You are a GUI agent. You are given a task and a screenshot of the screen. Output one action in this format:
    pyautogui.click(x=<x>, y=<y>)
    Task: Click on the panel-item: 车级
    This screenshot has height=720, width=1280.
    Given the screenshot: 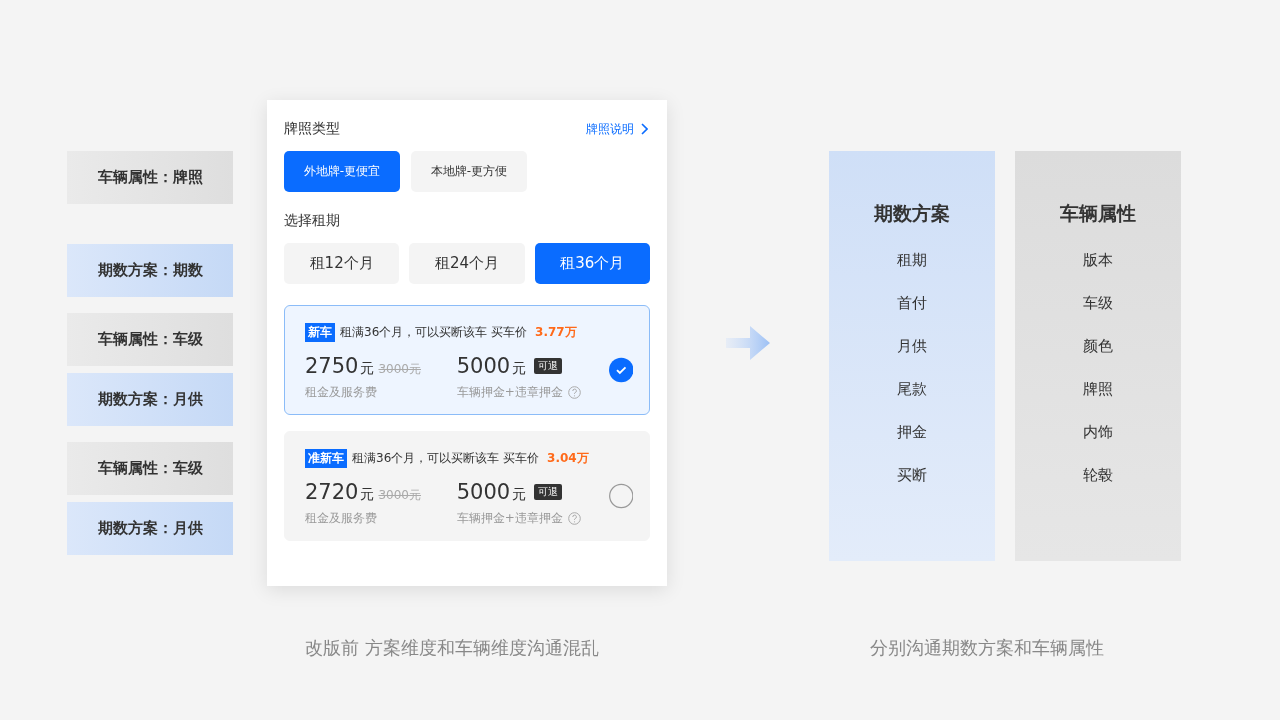 What is the action you would take?
    pyautogui.click(x=1098, y=303)
    